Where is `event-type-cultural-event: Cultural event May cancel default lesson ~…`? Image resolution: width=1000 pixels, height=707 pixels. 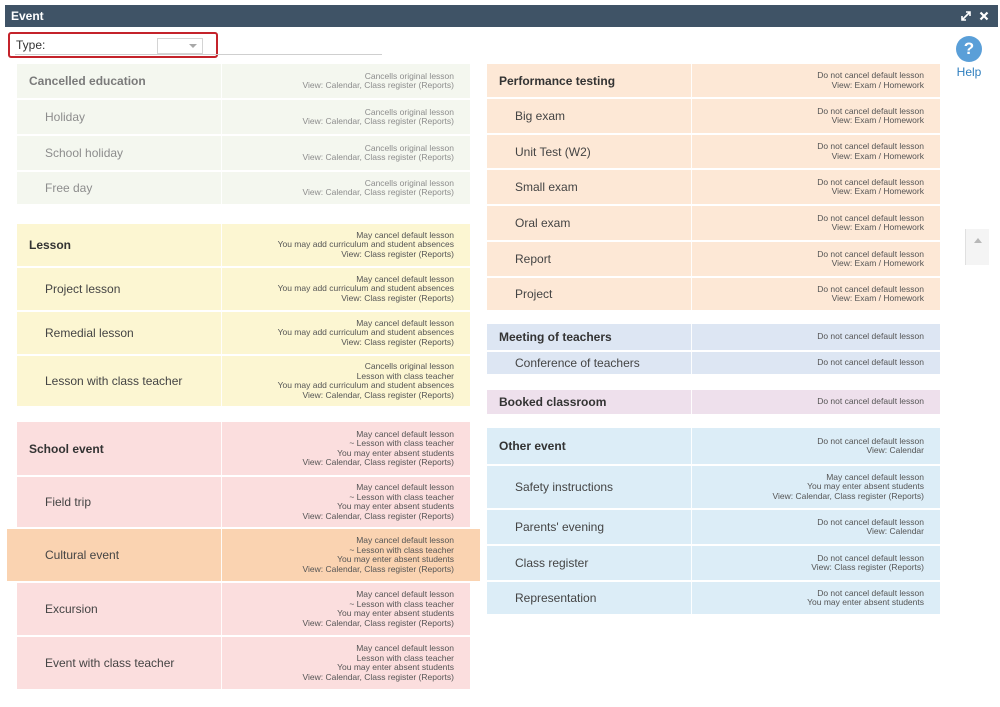 event-type-cultural-event: Cultural event May cancel default lesson ~… is located at coordinates (243, 556).